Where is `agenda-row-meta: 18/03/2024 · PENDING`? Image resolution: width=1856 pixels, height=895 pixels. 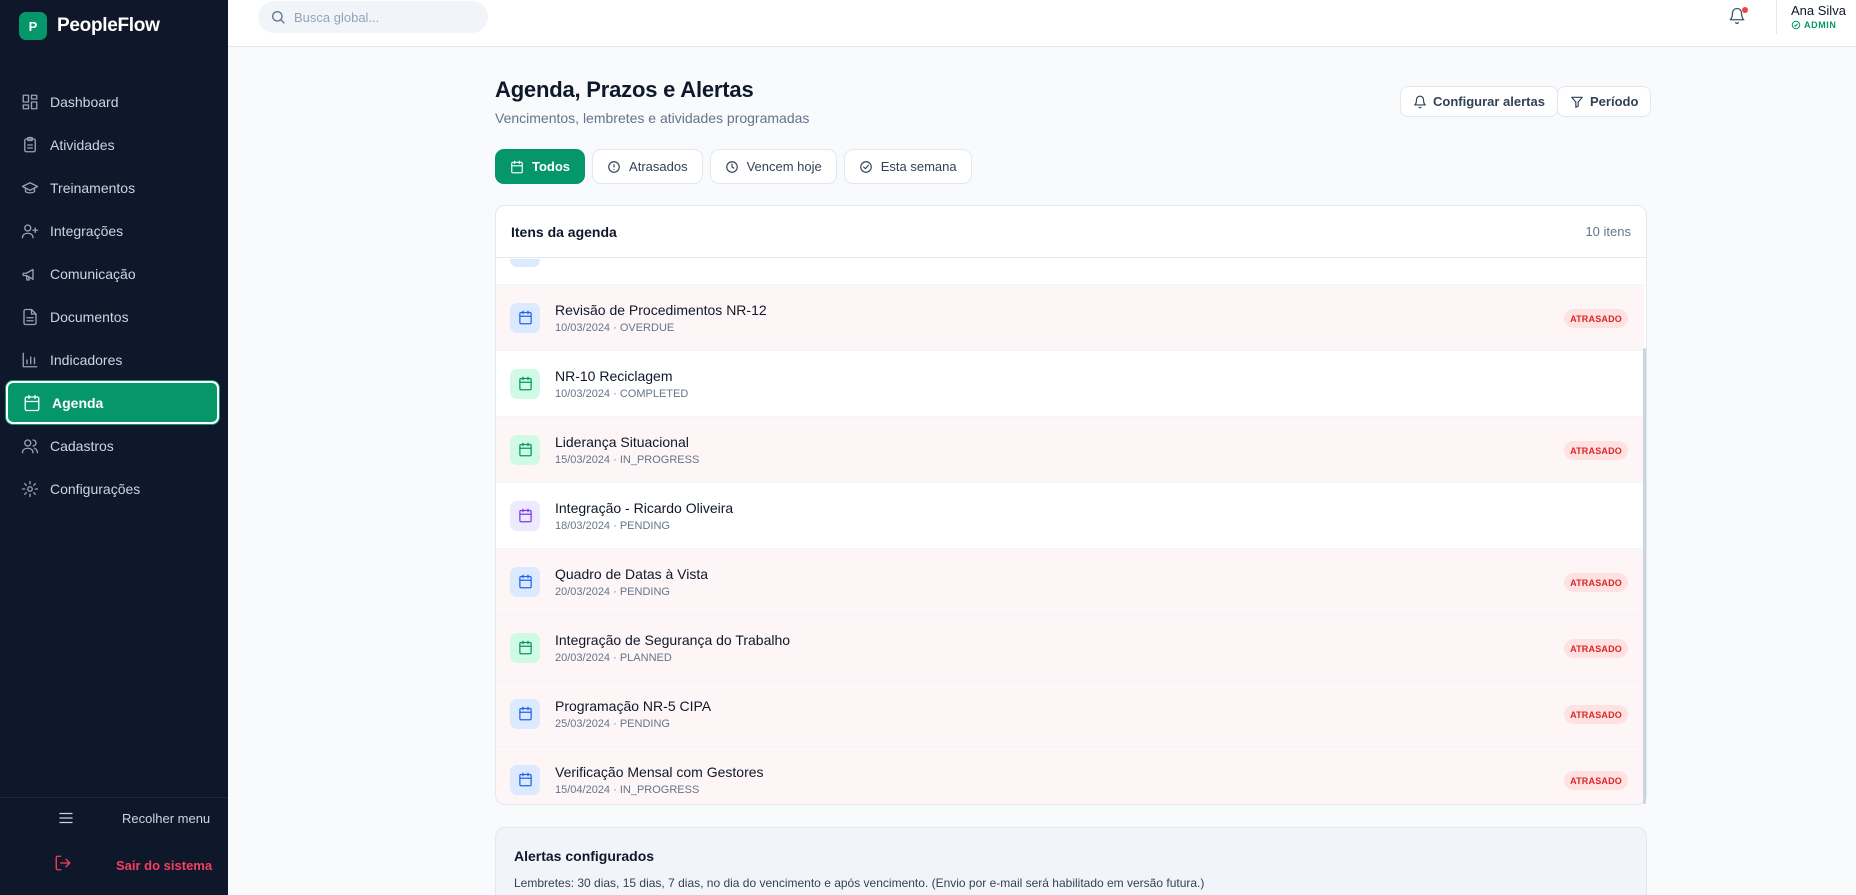 agenda-row-meta: 18/03/2024 · PENDING is located at coordinates (612, 525).